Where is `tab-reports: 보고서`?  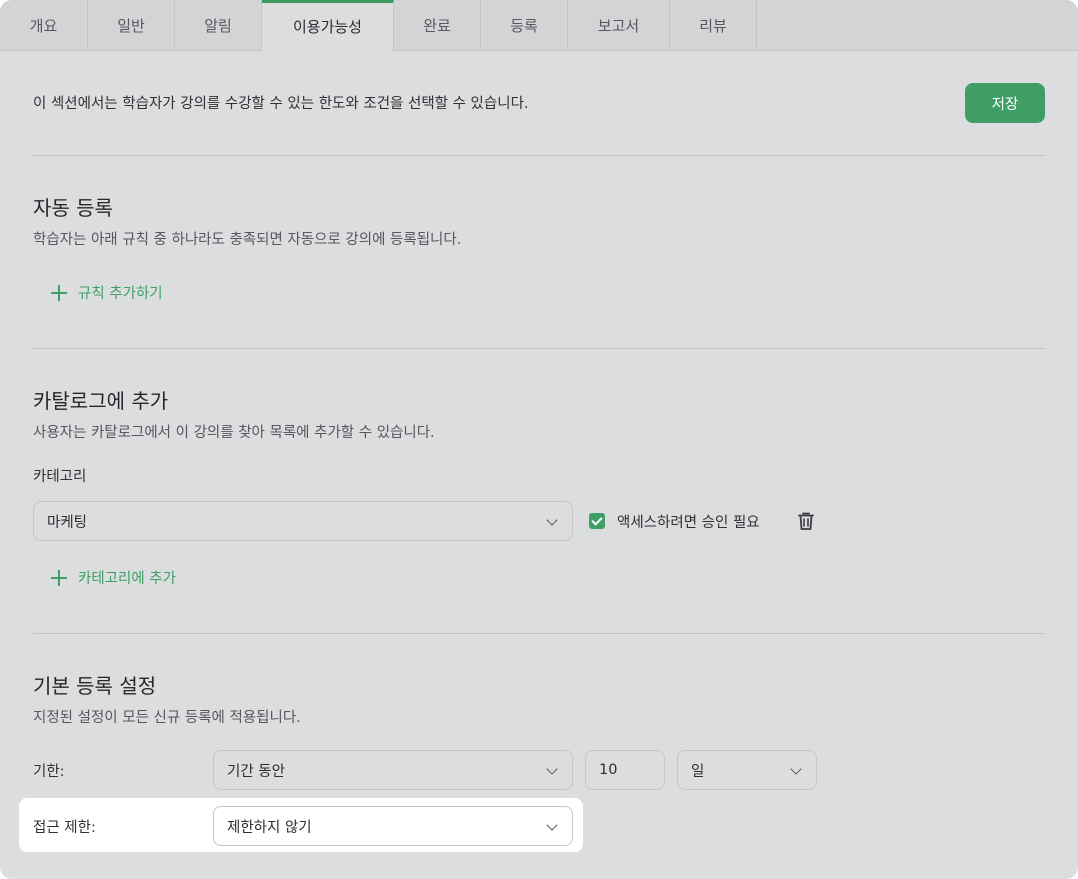
tab-reports: 보고서 is located at coordinates (619, 25).